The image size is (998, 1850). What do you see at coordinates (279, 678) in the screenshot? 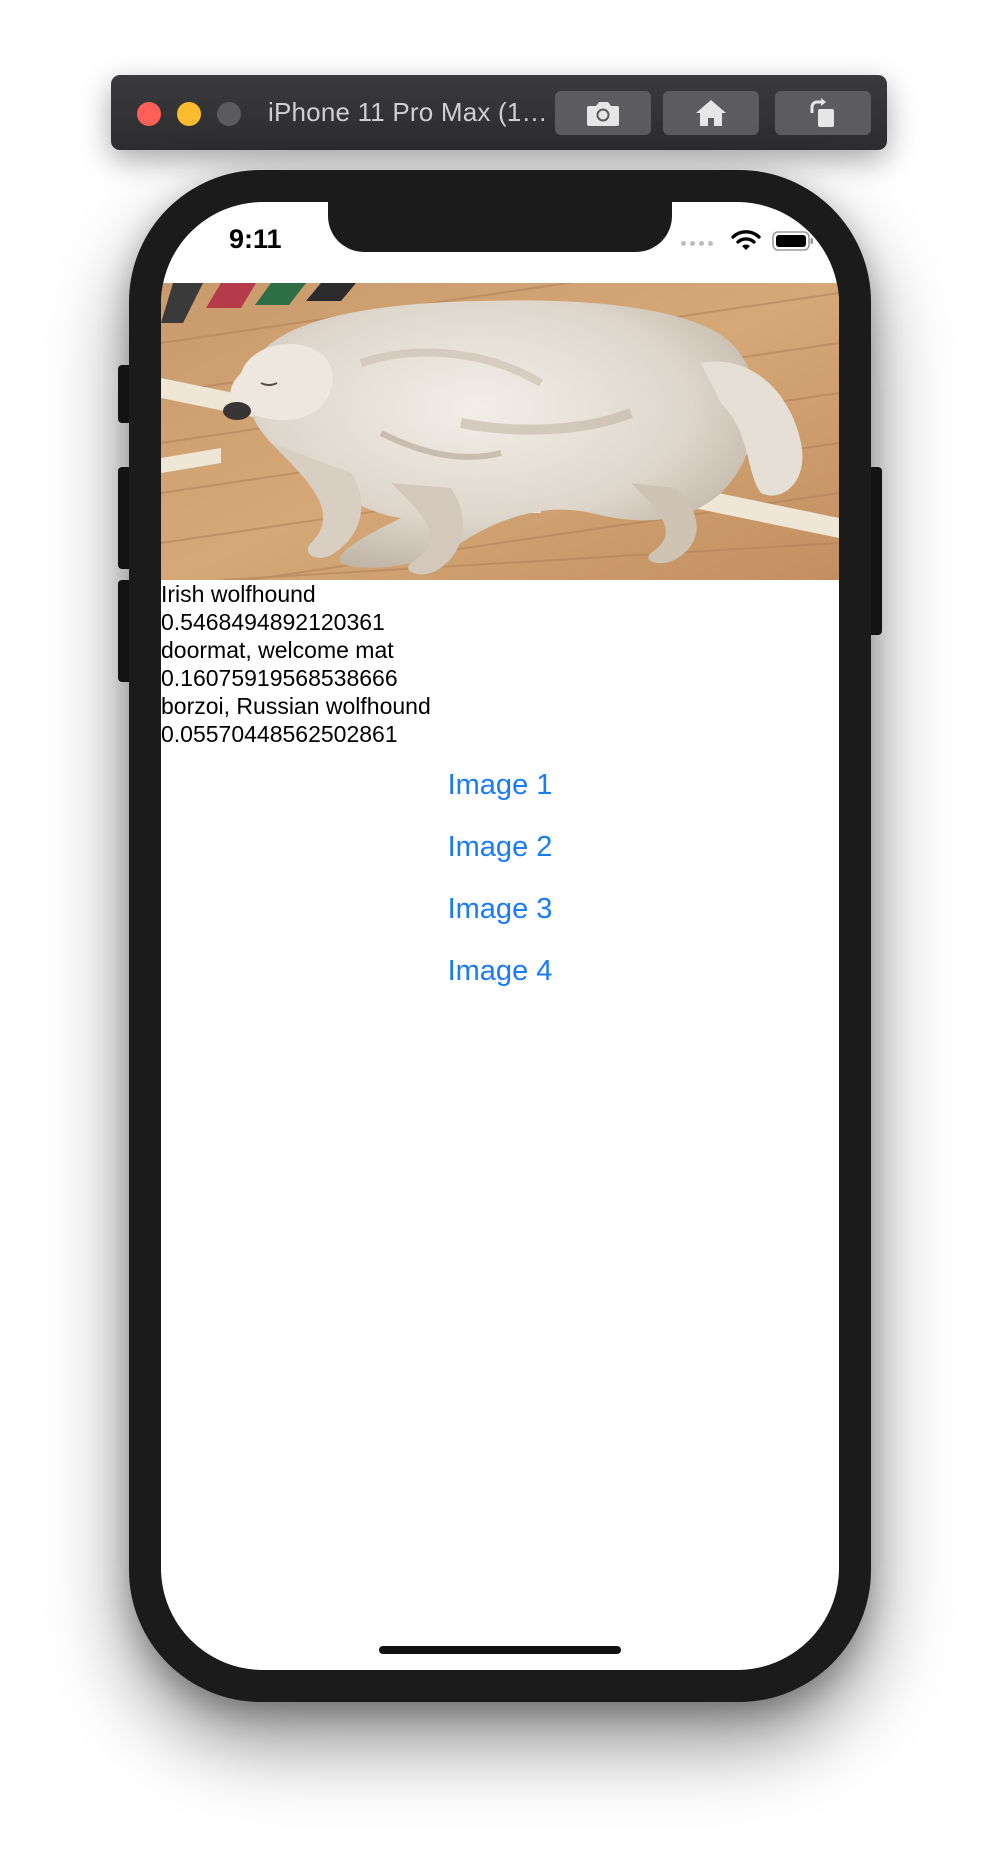
I see `prediction-2-score: 0.16075919568538666` at bounding box center [279, 678].